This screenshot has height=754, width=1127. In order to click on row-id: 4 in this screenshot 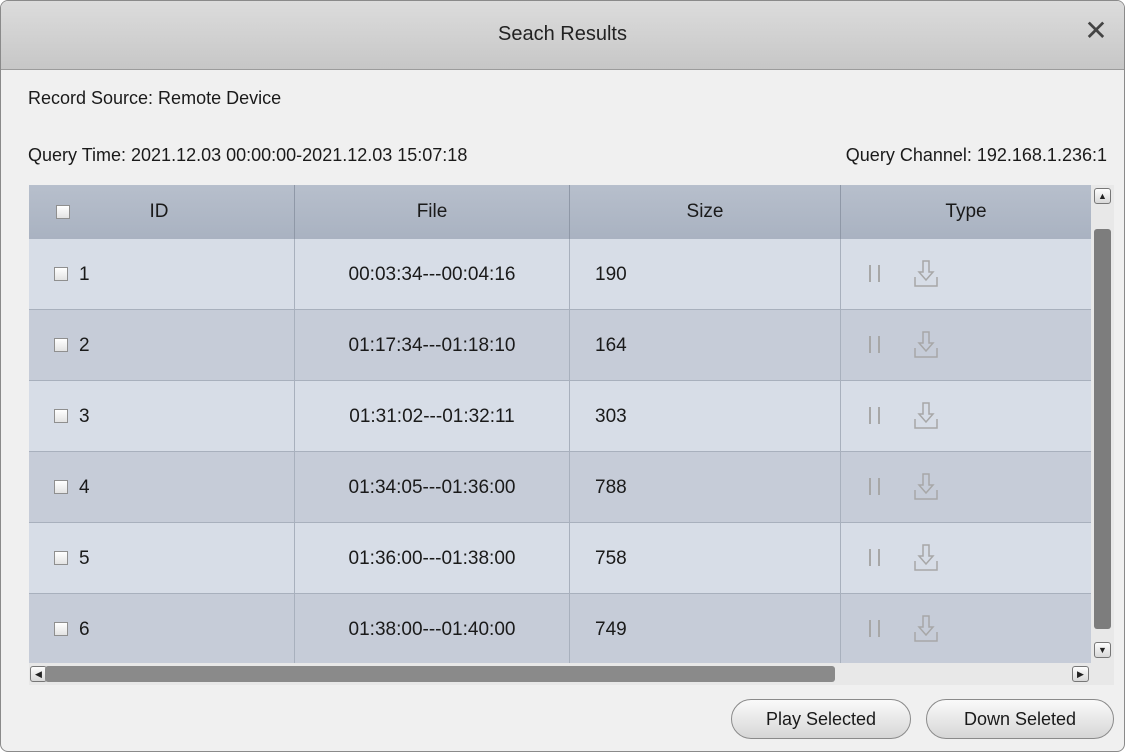, I will do `click(84, 487)`.